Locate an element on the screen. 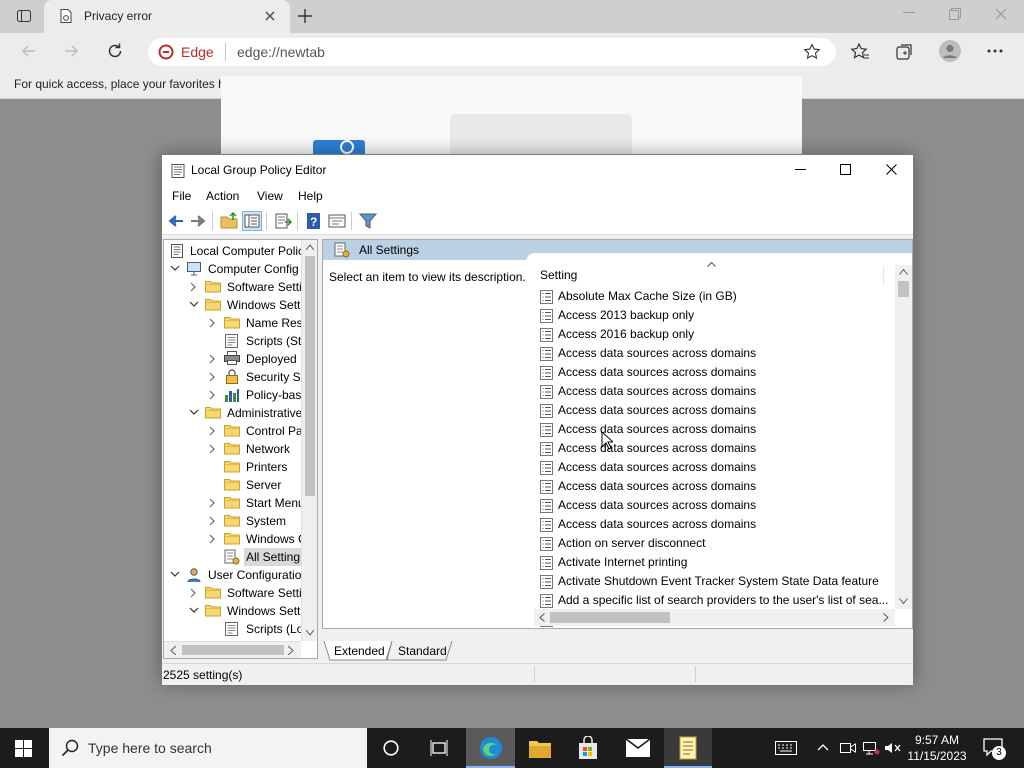 The image size is (1024, 768). tree-horizontal-scrollbar is located at coordinates (232, 649).